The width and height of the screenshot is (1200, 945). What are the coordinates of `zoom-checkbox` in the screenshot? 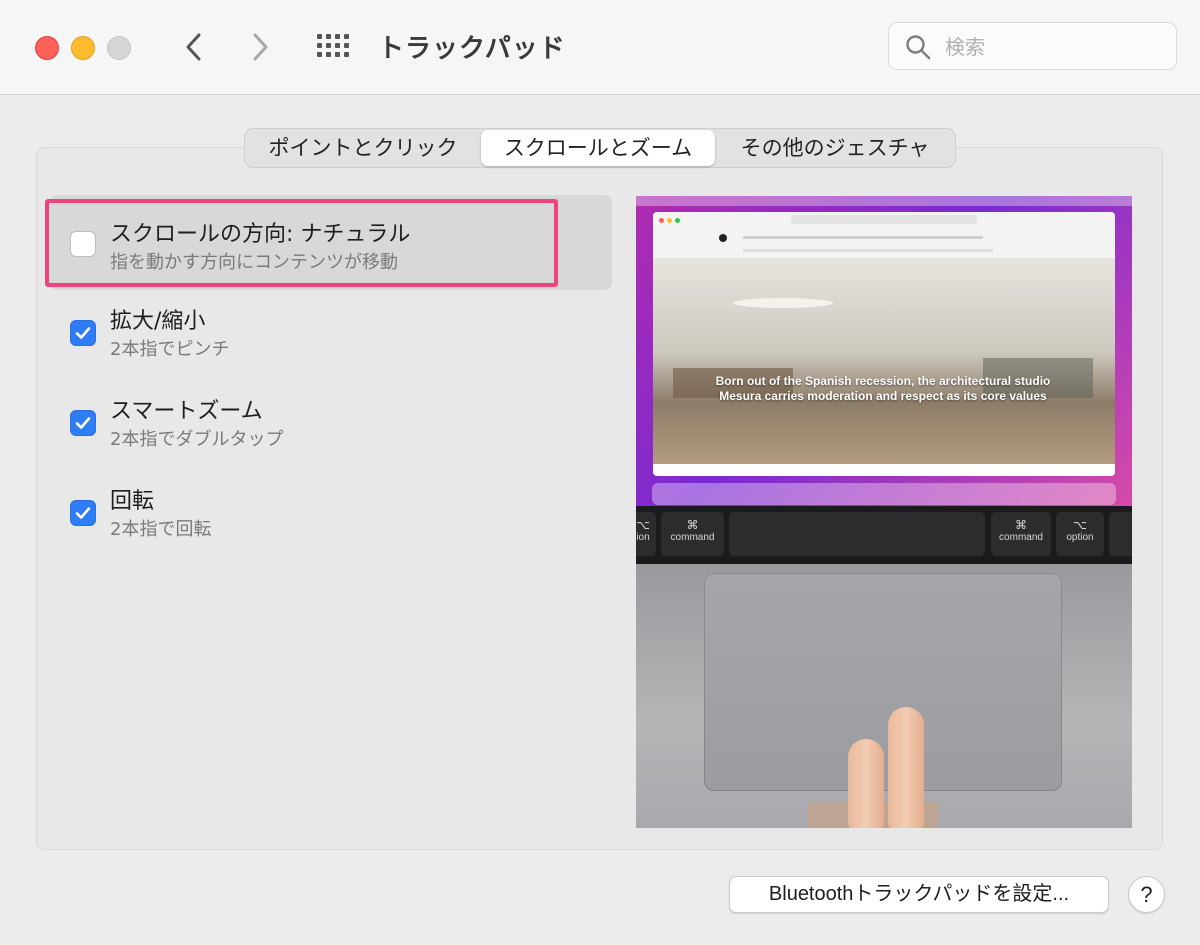 It's located at (83, 333).